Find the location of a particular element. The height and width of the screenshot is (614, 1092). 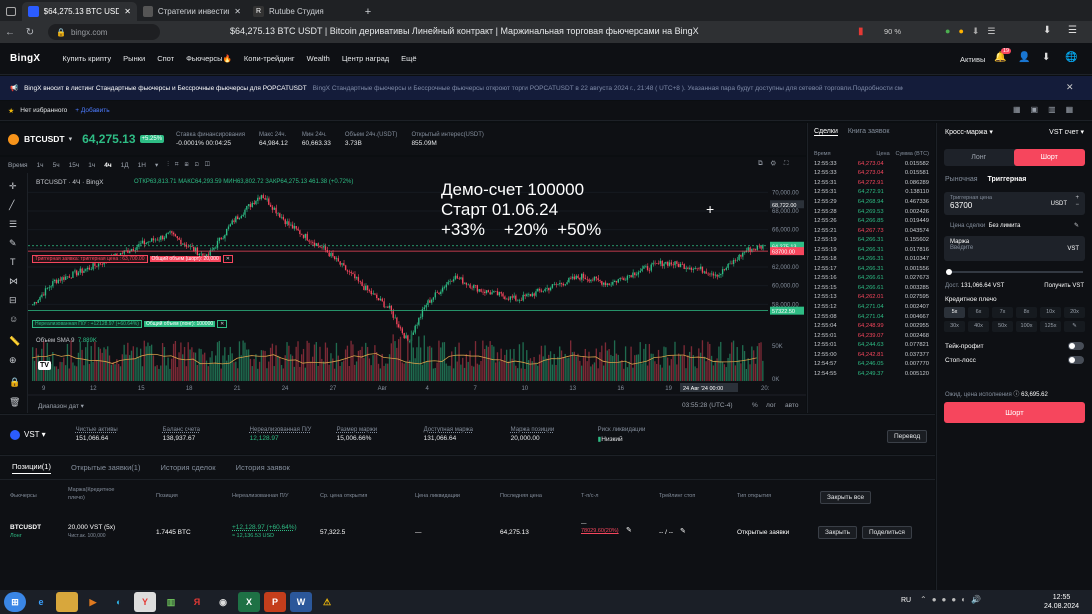

position-symbol: BTCUSDT Лонг is located at coordinates (25, 531).